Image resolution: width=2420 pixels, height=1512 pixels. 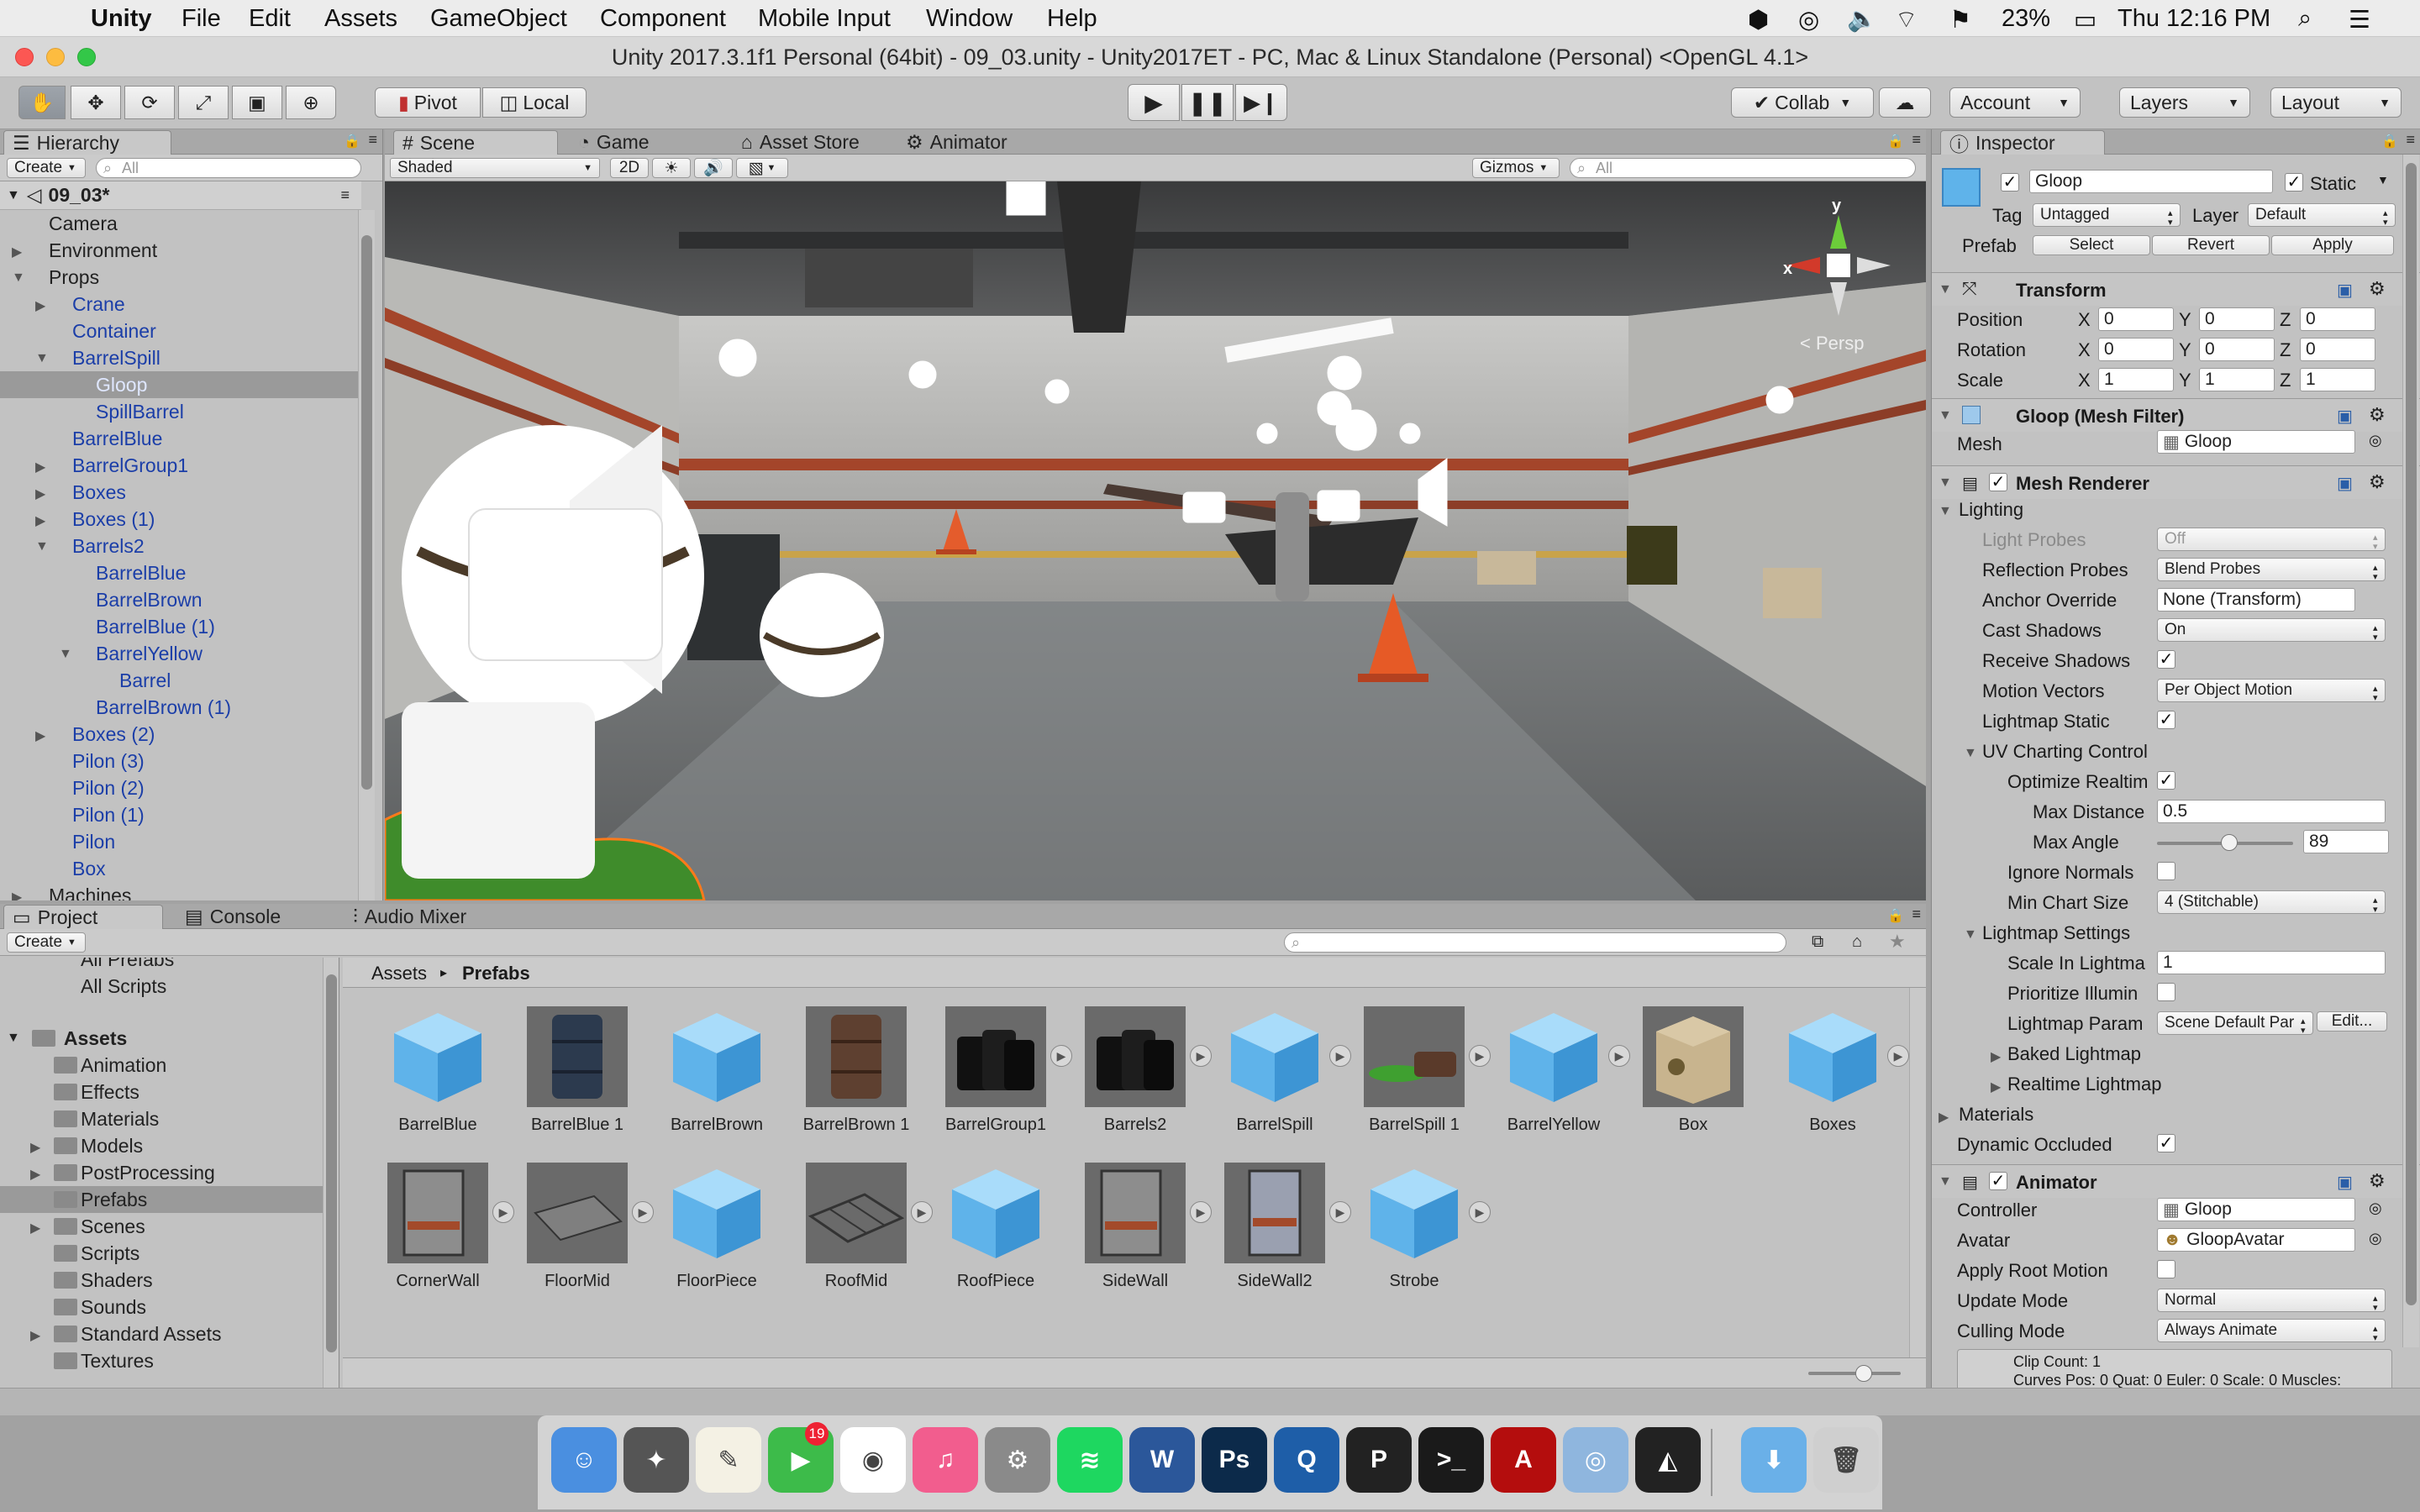 I want to click on dynamic-occluded-checkbox: ✓, so click(x=2166, y=1143).